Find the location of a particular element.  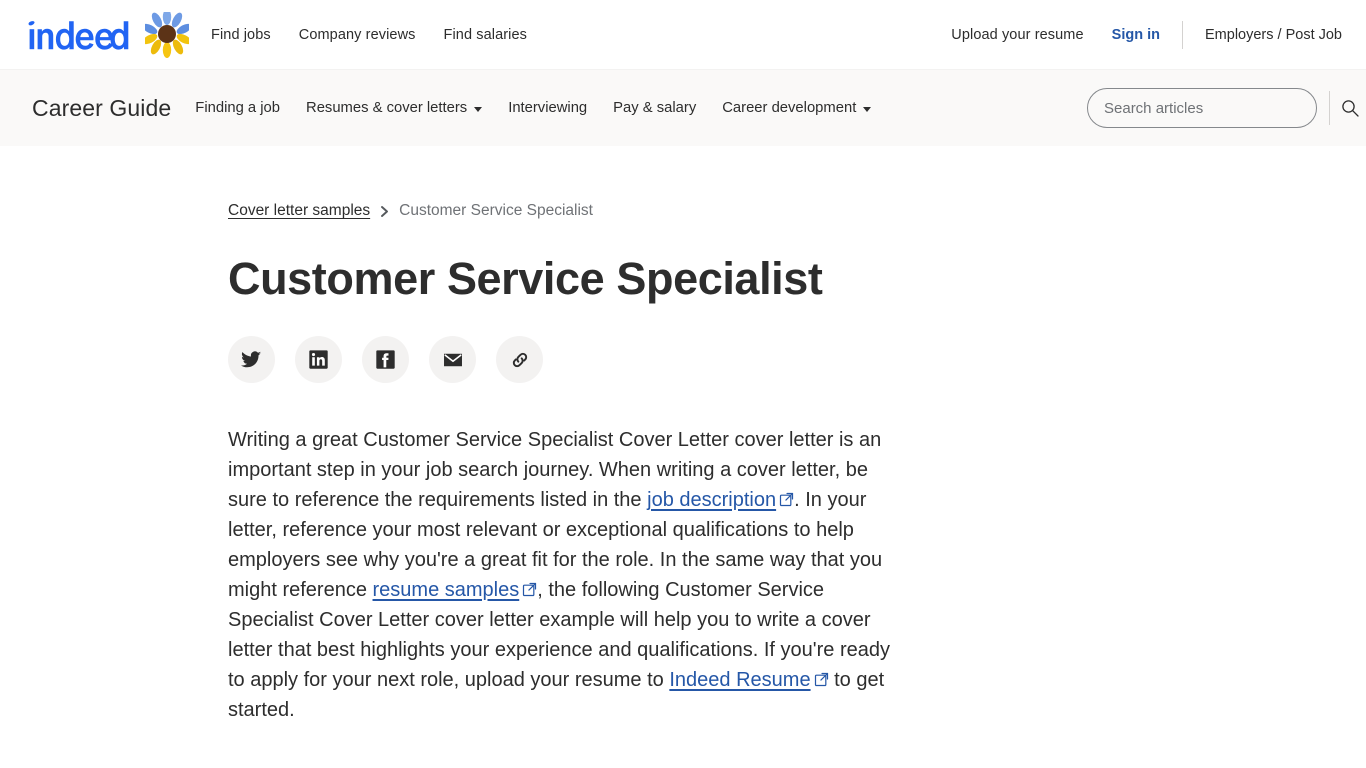

cg-nav-label: Pay & salary is located at coordinates (655, 108).